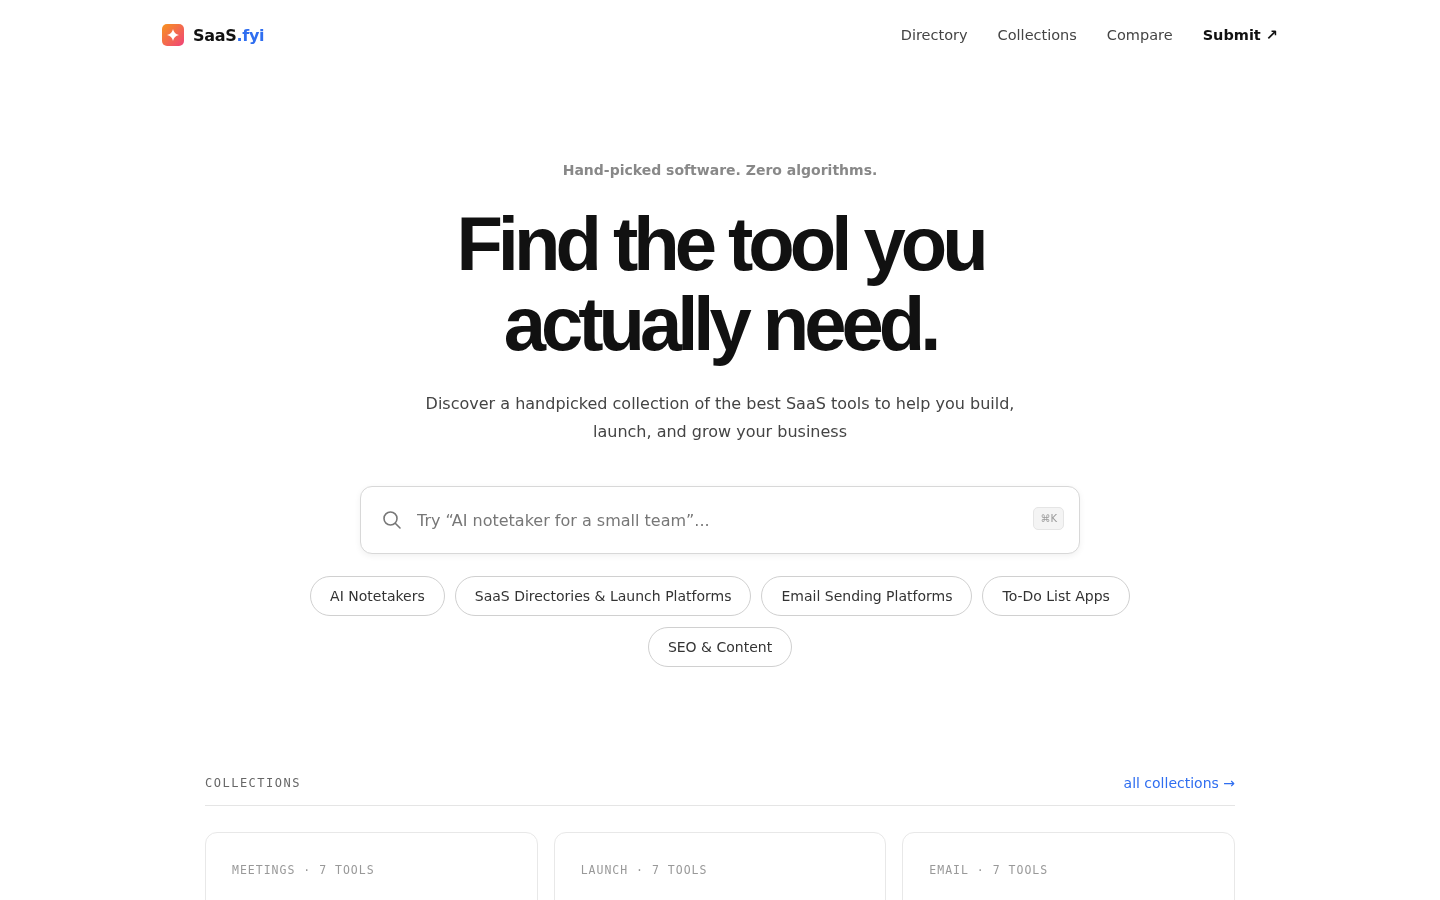 This screenshot has width=1440, height=900. What do you see at coordinates (1139, 35) in the screenshot?
I see `nav-link: Compare` at bounding box center [1139, 35].